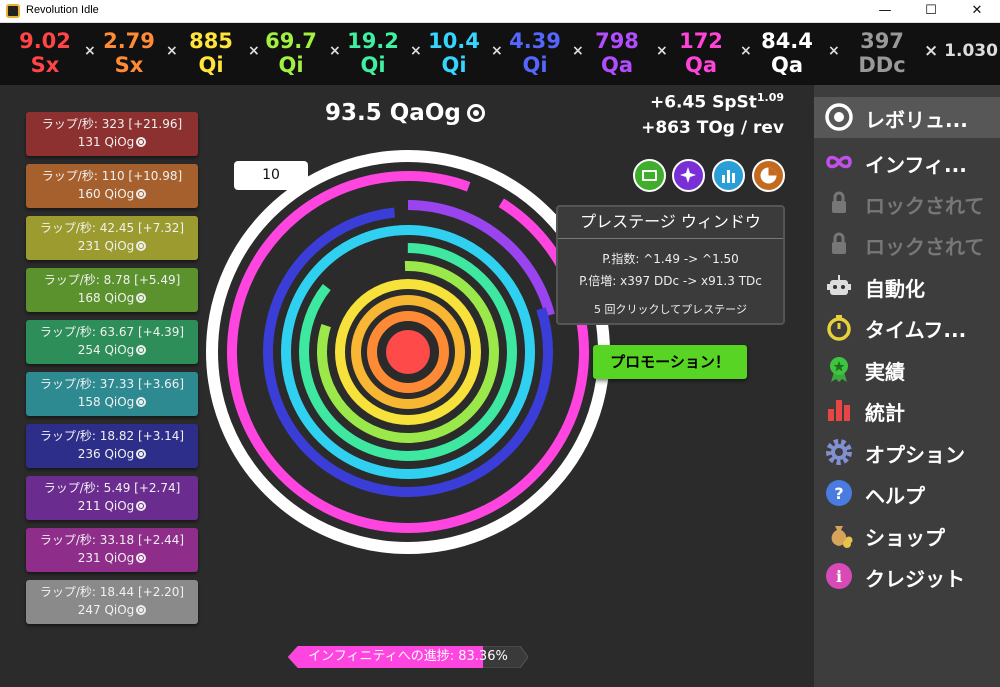  Describe the element at coordinates (112, 394) in the screenshot. I see `ring-card-6: ラップ/秒: 37.33 [+3.66] 158 QiOg` at that location.